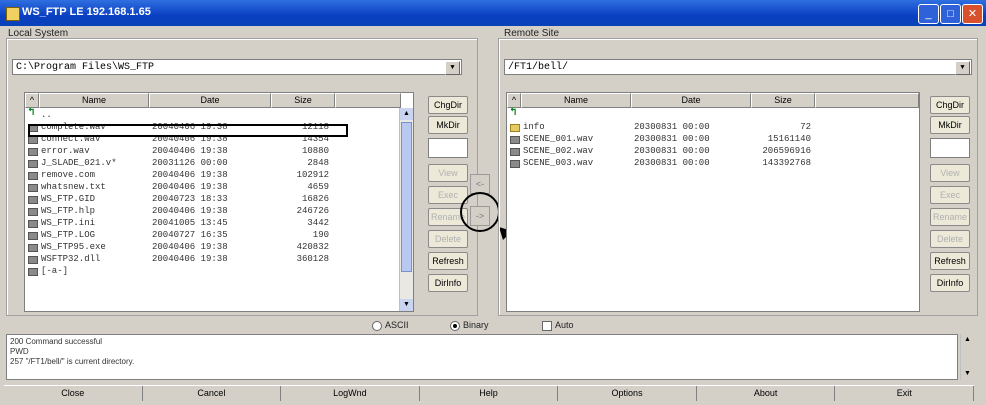 This screenshot has width=986, height=405. I want to click on local-file-row: WSFTP32.dll 20040406 19:38 360128, so click(205, 259).